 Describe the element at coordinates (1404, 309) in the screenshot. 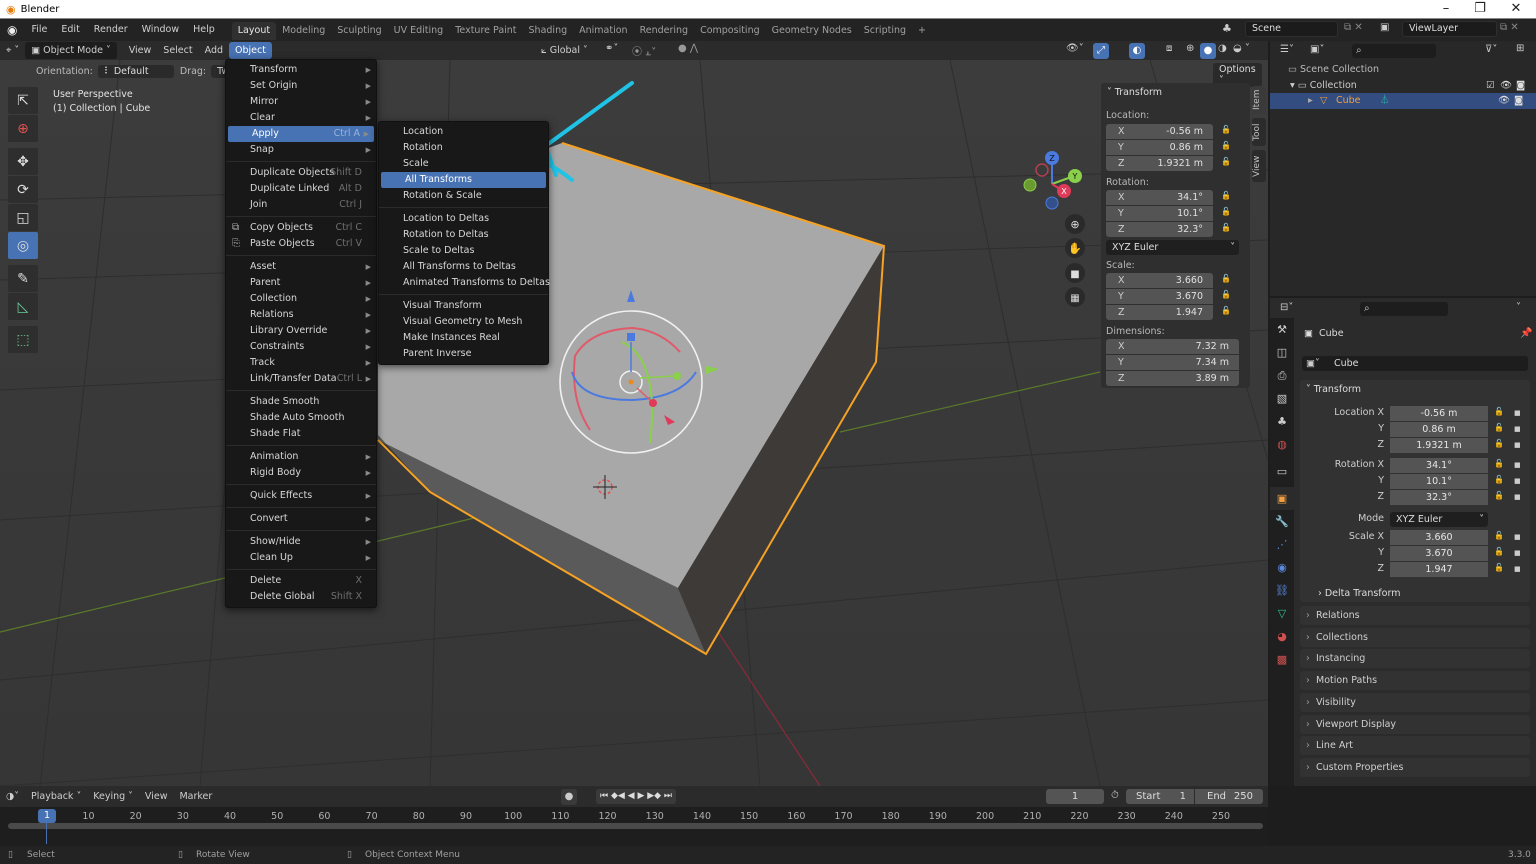

I see `properties-search-input: ⌕` at that location.